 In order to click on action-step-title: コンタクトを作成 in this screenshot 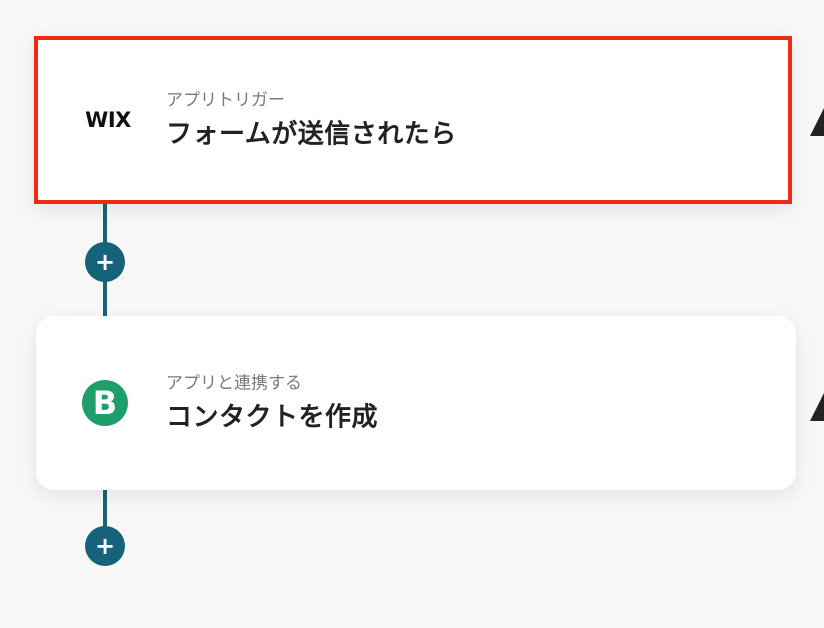, I will do `click(272, 417)`.